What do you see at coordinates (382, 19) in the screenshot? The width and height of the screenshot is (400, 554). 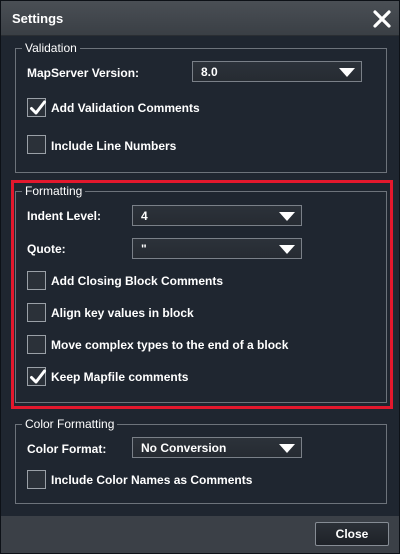 I see `close-icon` at bounding box center [382, 19].